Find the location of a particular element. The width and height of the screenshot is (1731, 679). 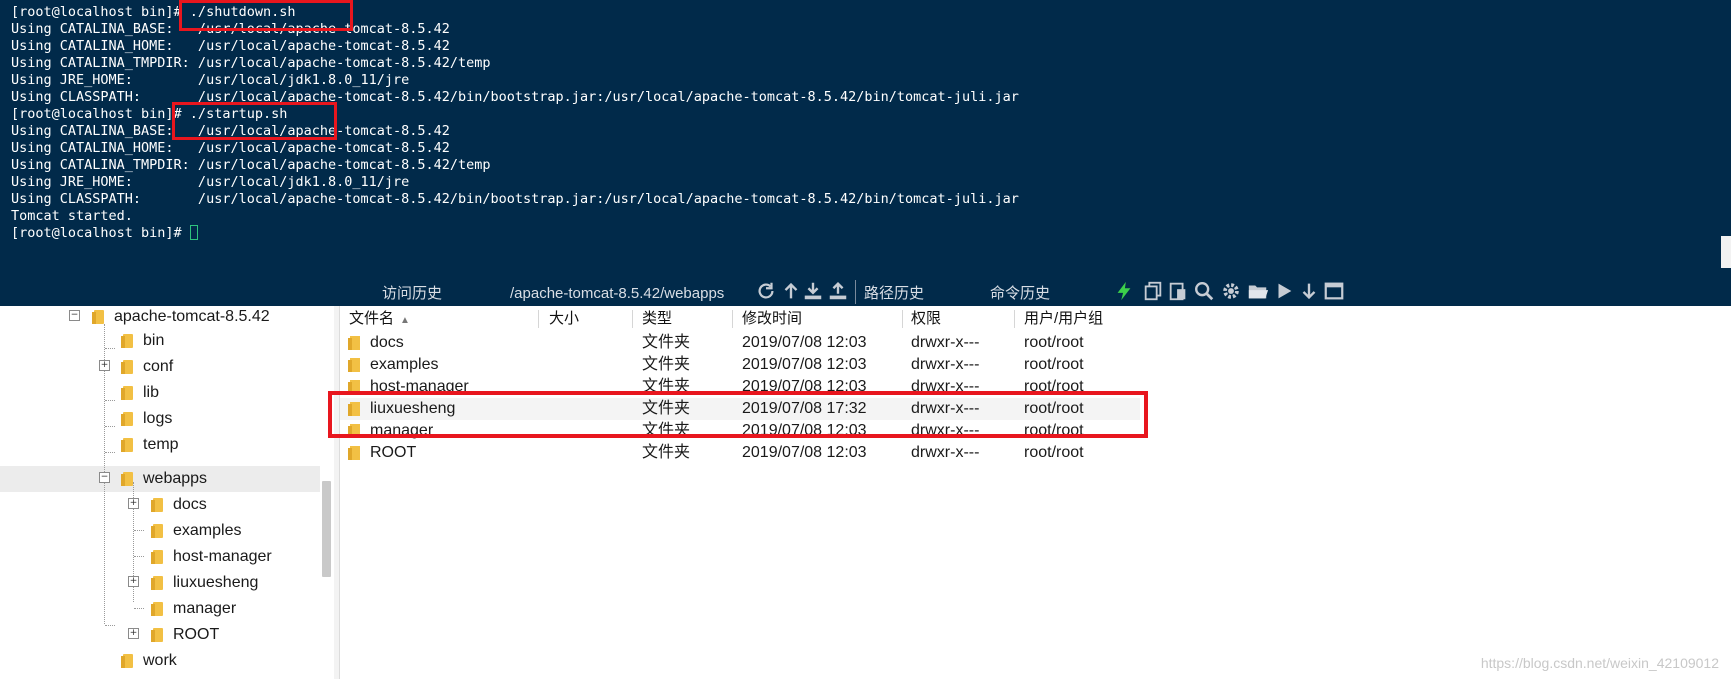

path-input: /apache-tomcat-8.5.42/webapps is located at coordinates (629, 294).